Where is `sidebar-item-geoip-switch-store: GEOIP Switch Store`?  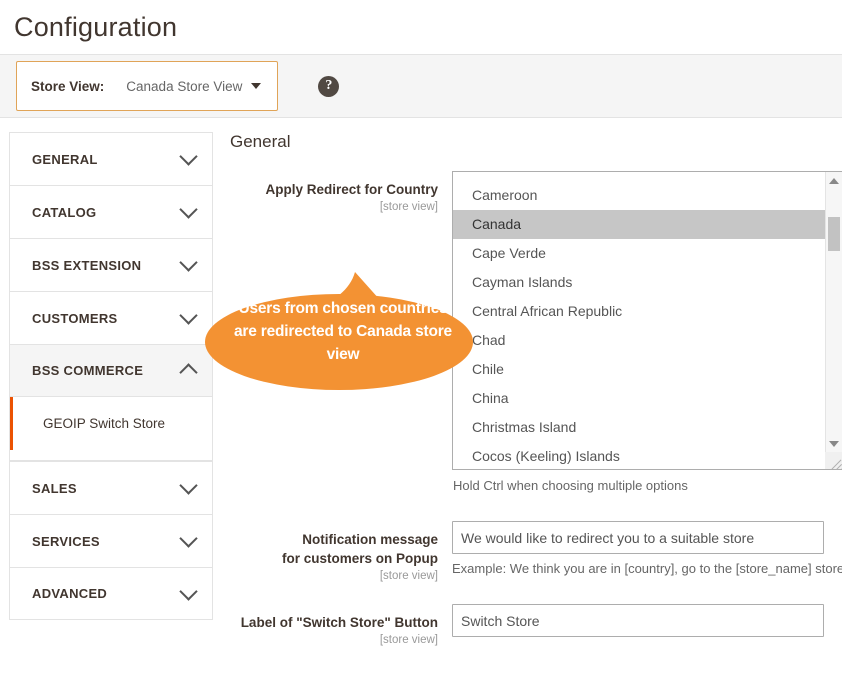
sidebar-item-geoip-switch-store: GEOIP Switch Store is located at coordinates (111, 423).